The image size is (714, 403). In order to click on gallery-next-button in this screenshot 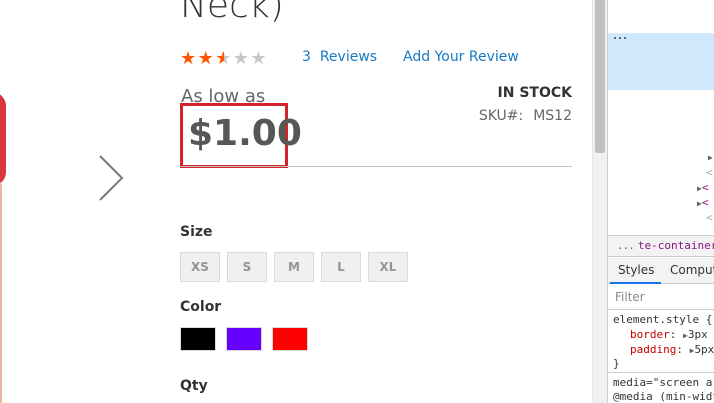, I will do `click(111, 178)`.